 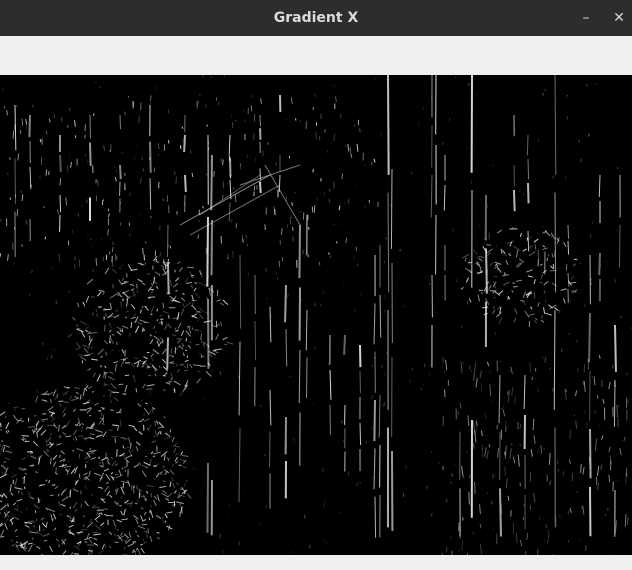 I want to click on title-bar: Gradient X – ✕, so click(x=316, y=18).